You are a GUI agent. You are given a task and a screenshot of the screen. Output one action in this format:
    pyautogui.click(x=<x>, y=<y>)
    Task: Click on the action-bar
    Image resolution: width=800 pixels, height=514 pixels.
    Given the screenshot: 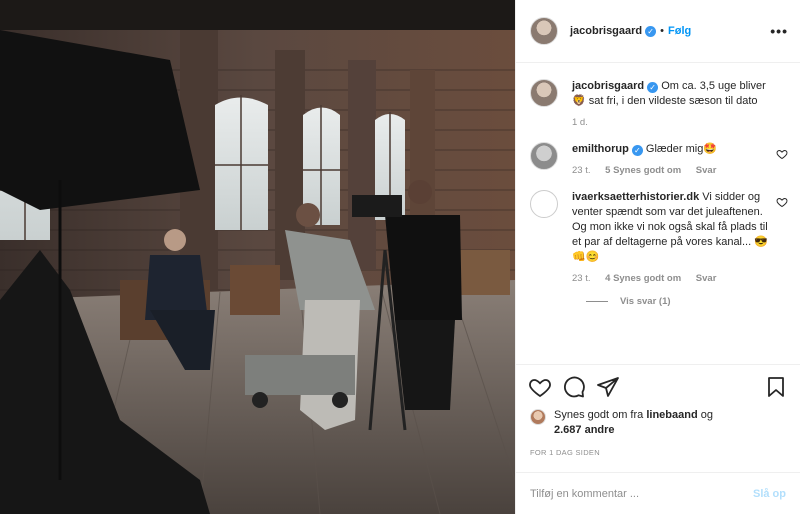 What is the action you would take?
    pyautogui.click(x=658, y=386)
    